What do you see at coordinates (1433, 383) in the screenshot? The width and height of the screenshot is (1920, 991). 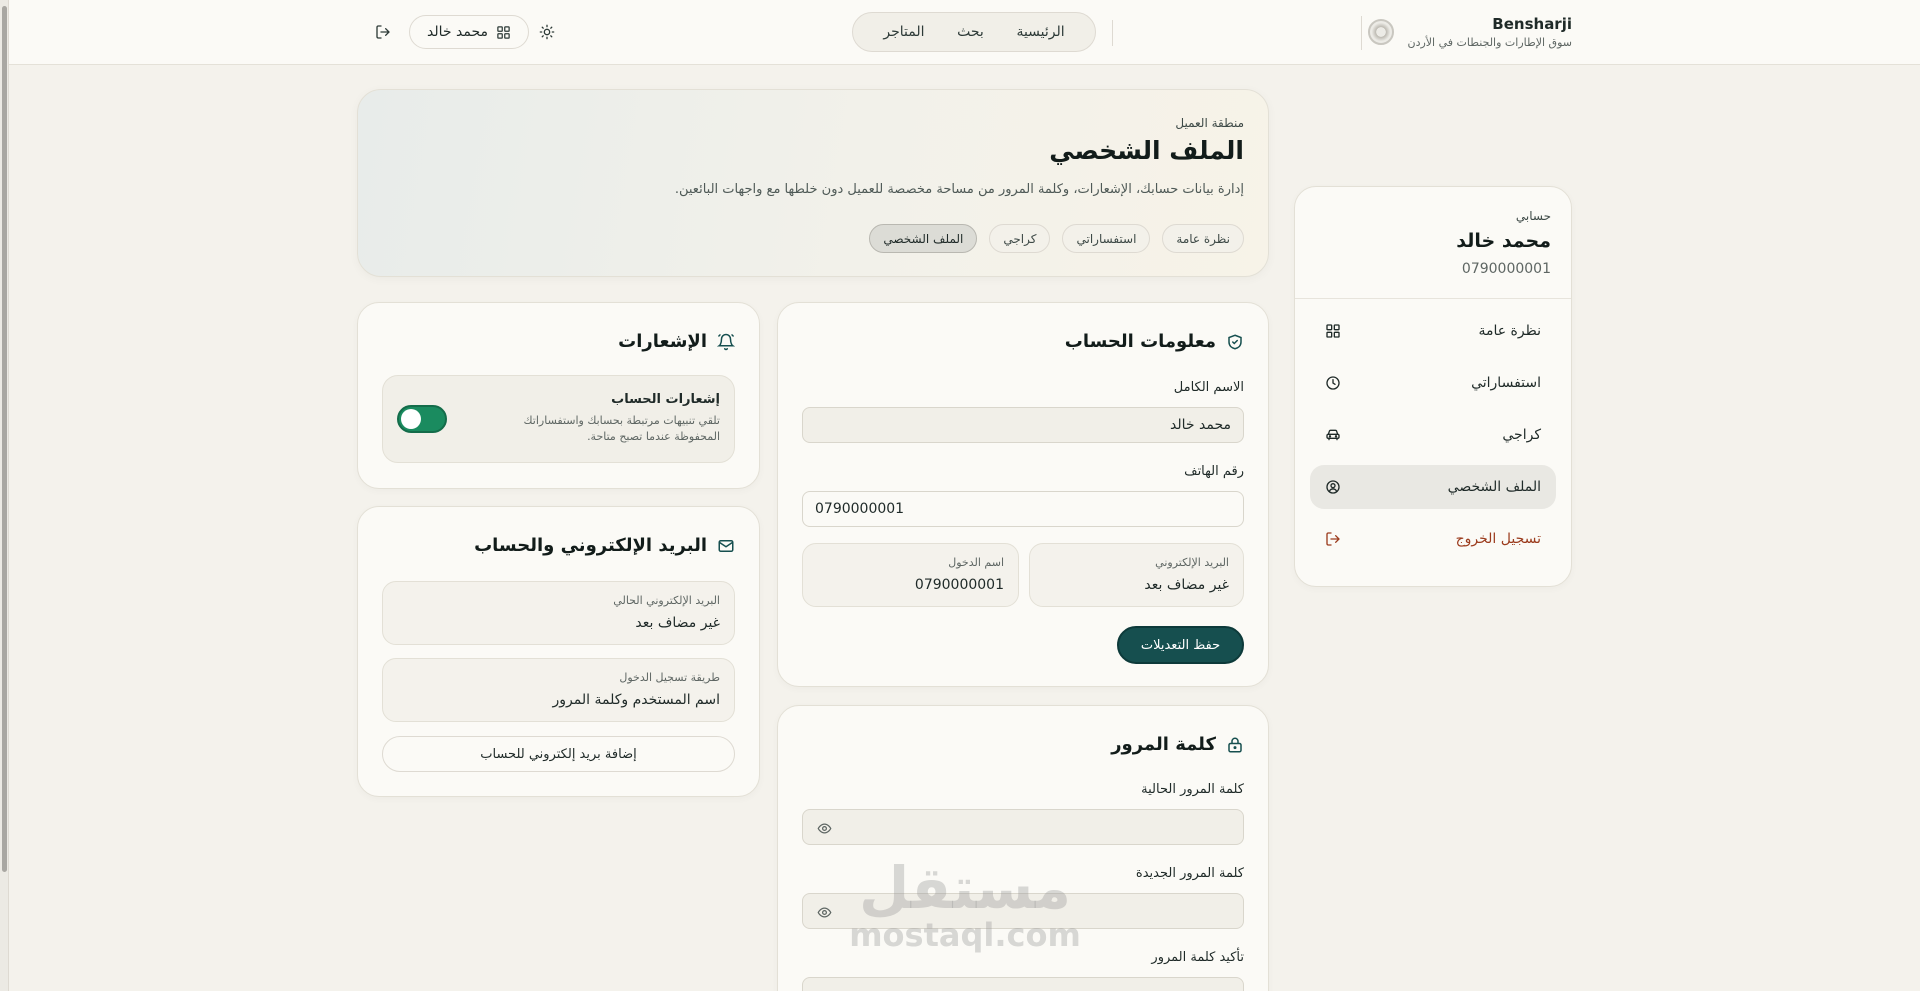 I see `sidebar-item-inquiries: استفساراتي` at bounding box center [1433, 383].